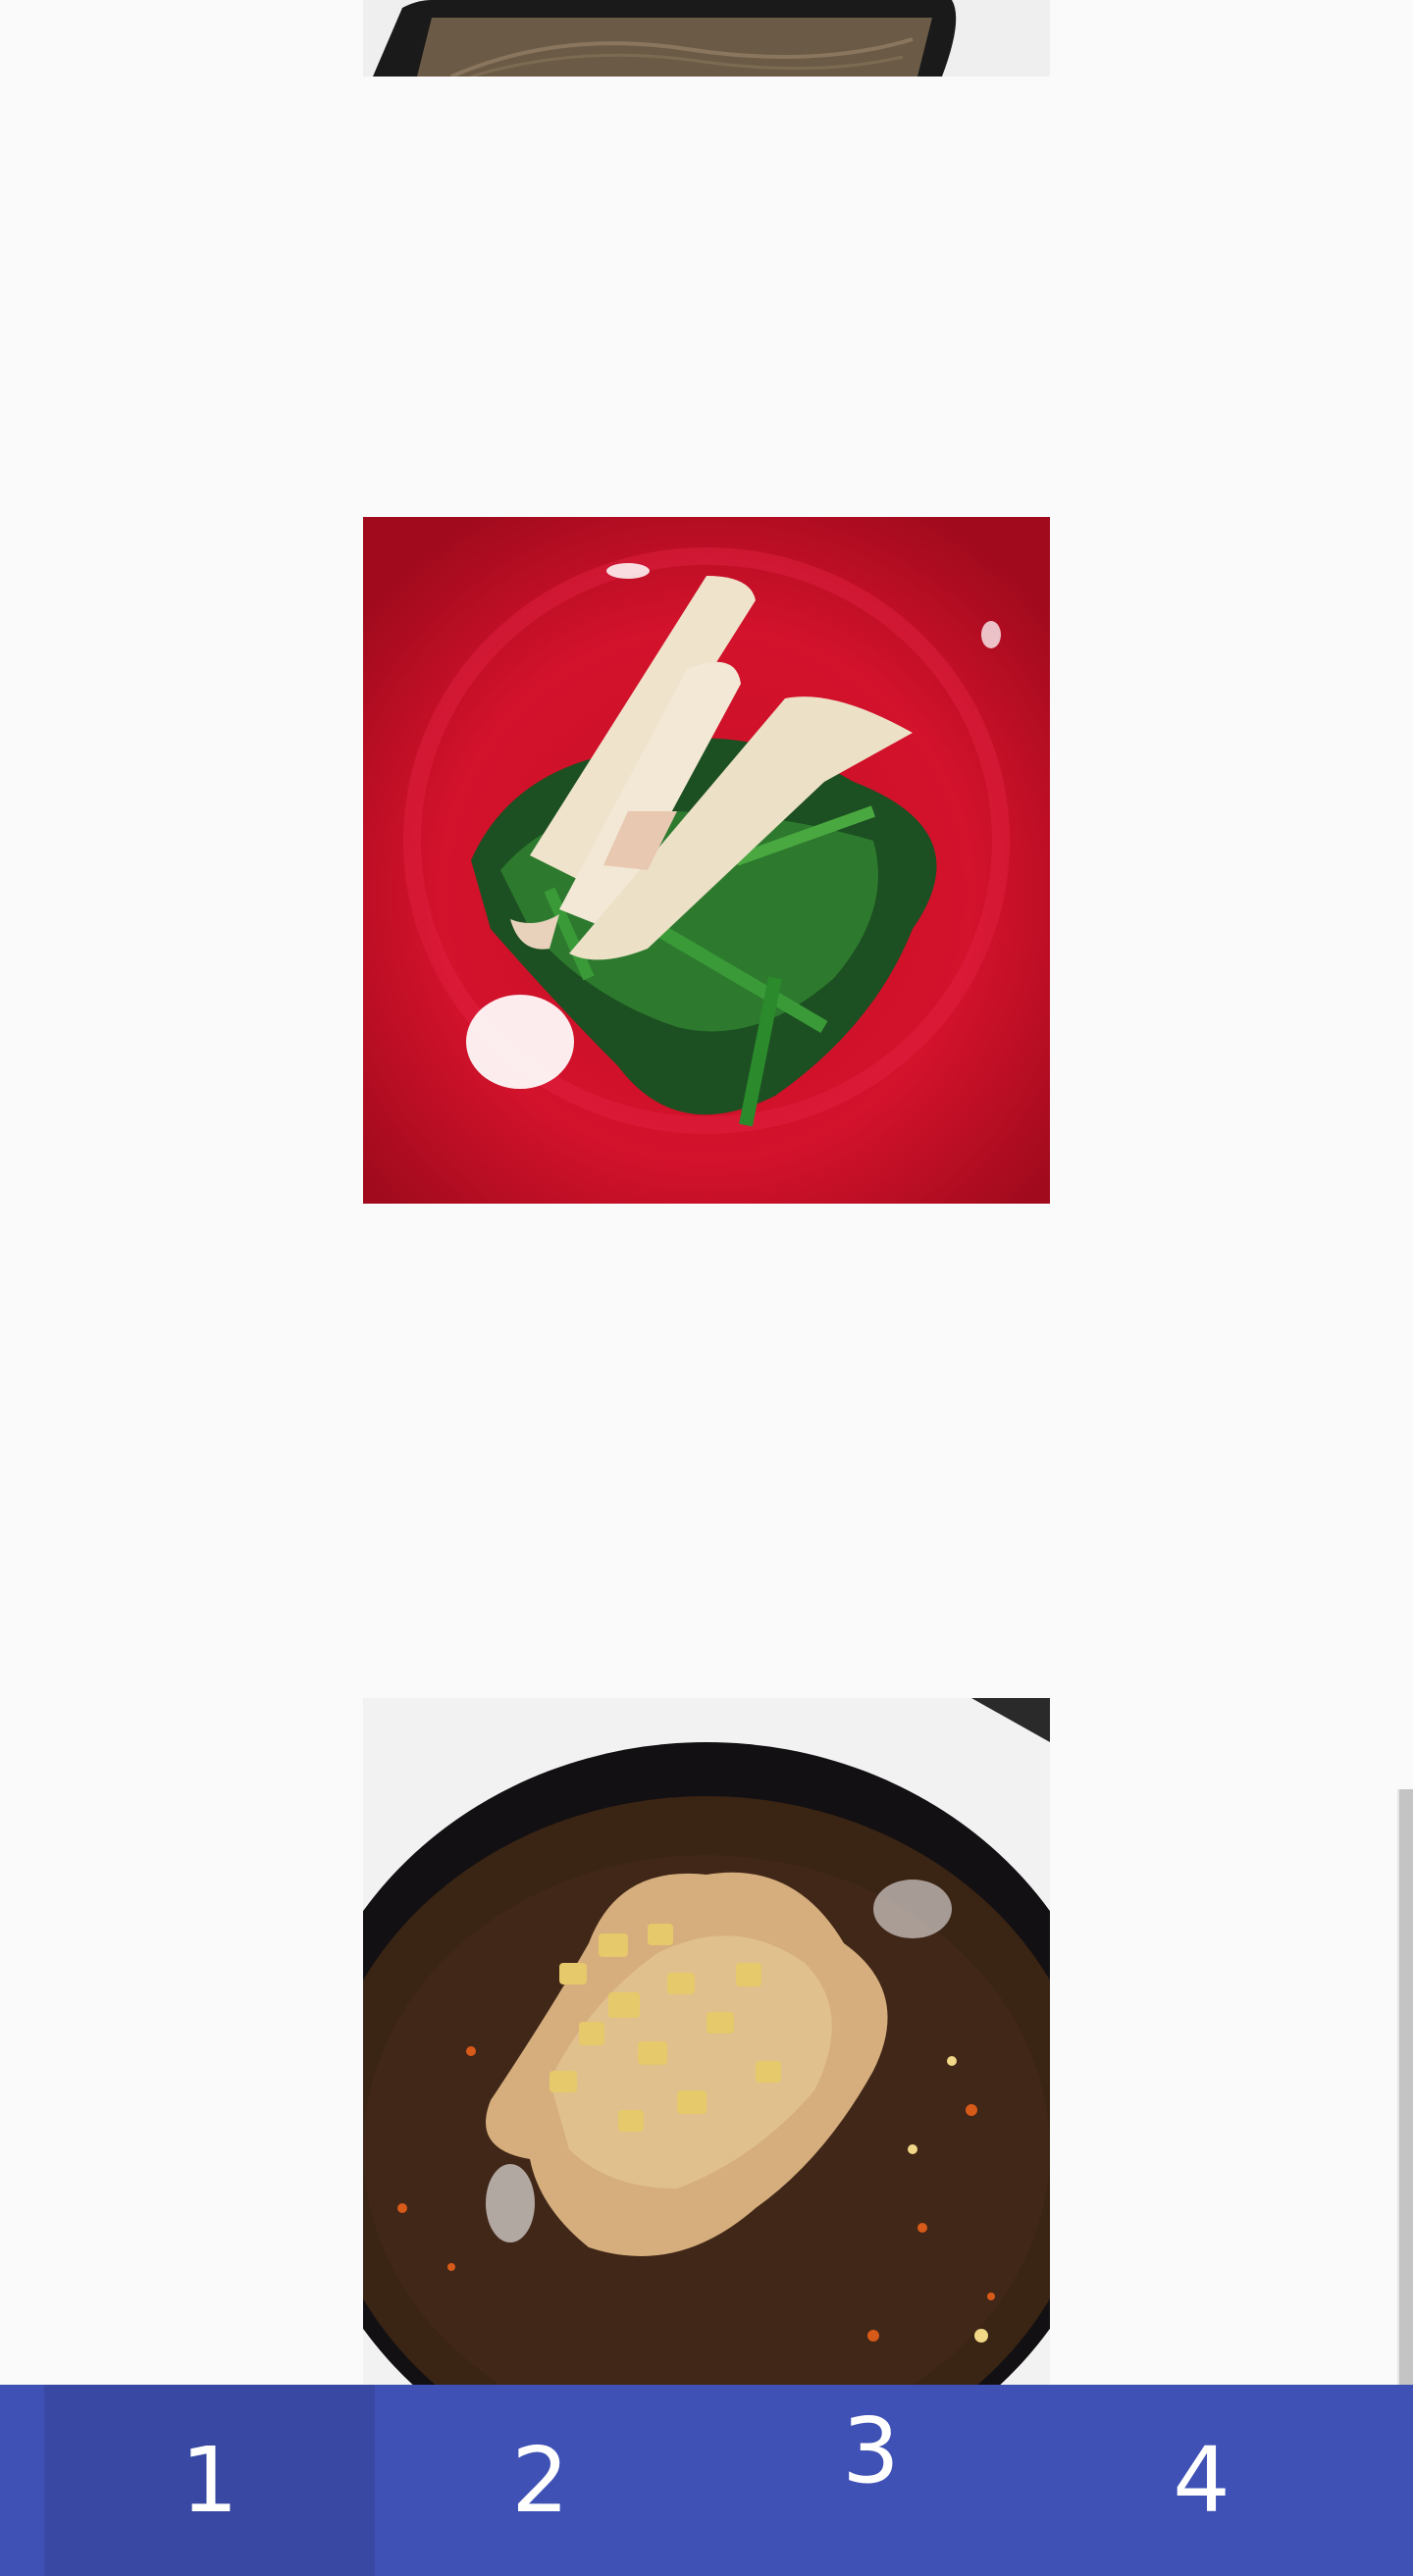 The width and height of the screenshot is (1413, 2576). I want to click on tab-2-label: 2, so click(540, 2480).